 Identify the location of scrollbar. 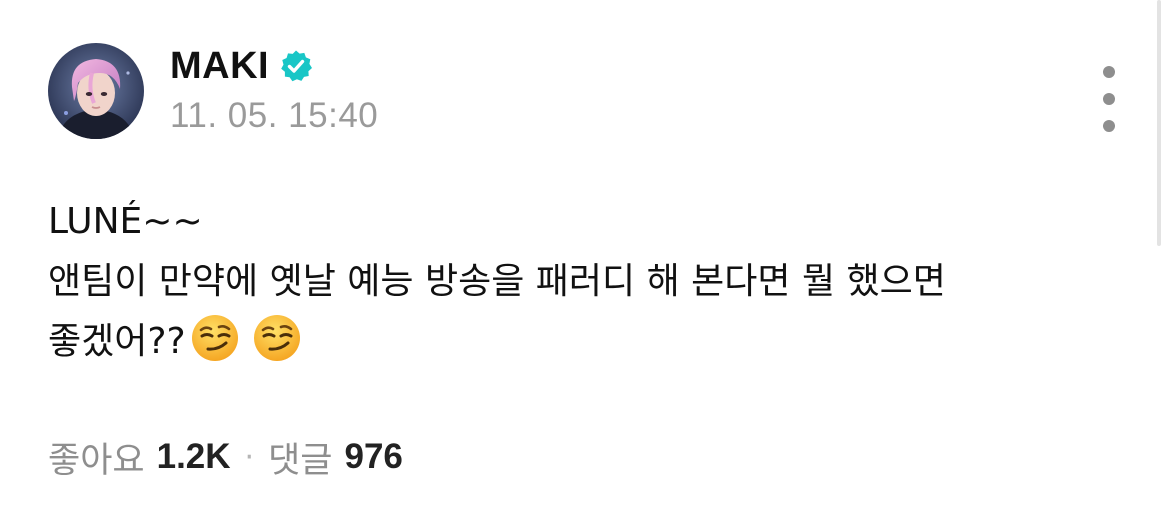
(1159, 123).